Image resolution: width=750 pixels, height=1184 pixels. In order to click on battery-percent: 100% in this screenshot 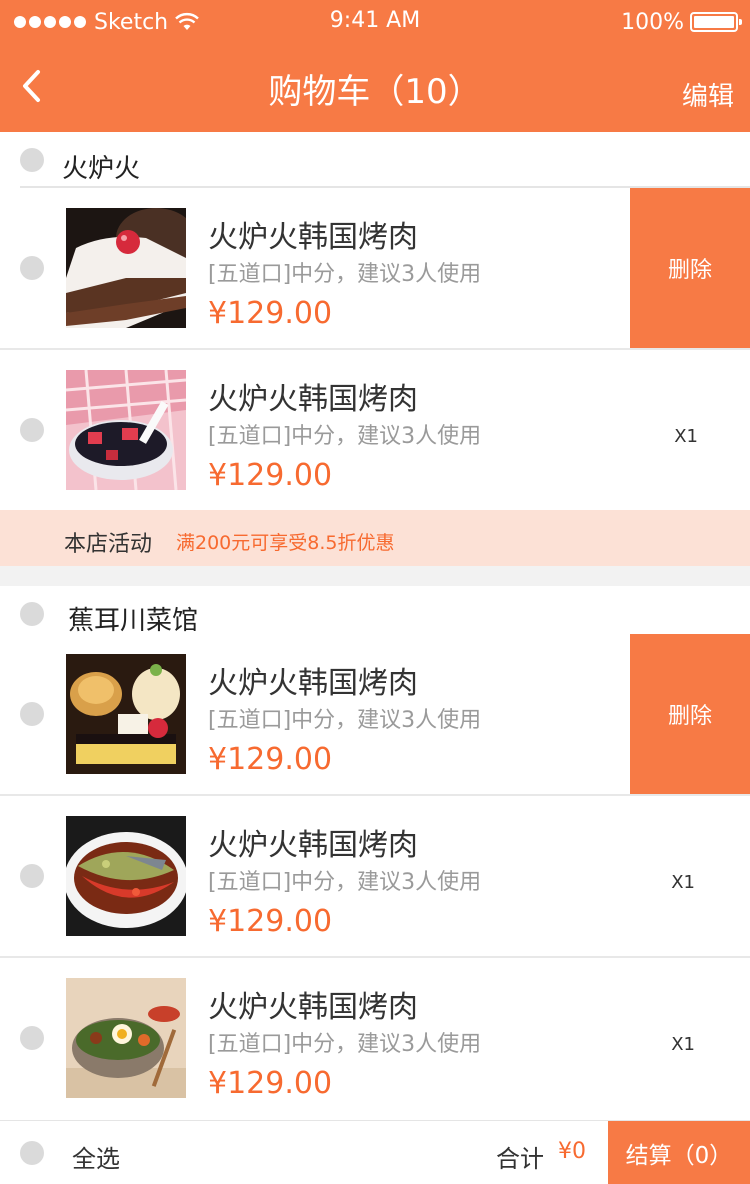, I will do `click(652, 22)`.